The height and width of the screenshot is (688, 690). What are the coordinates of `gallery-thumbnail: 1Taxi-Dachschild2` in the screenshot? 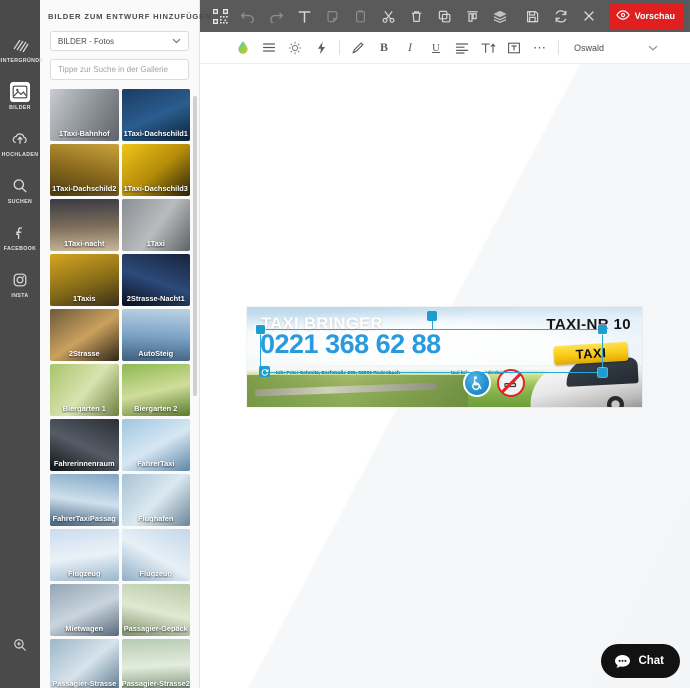 It's located at (84, 169).